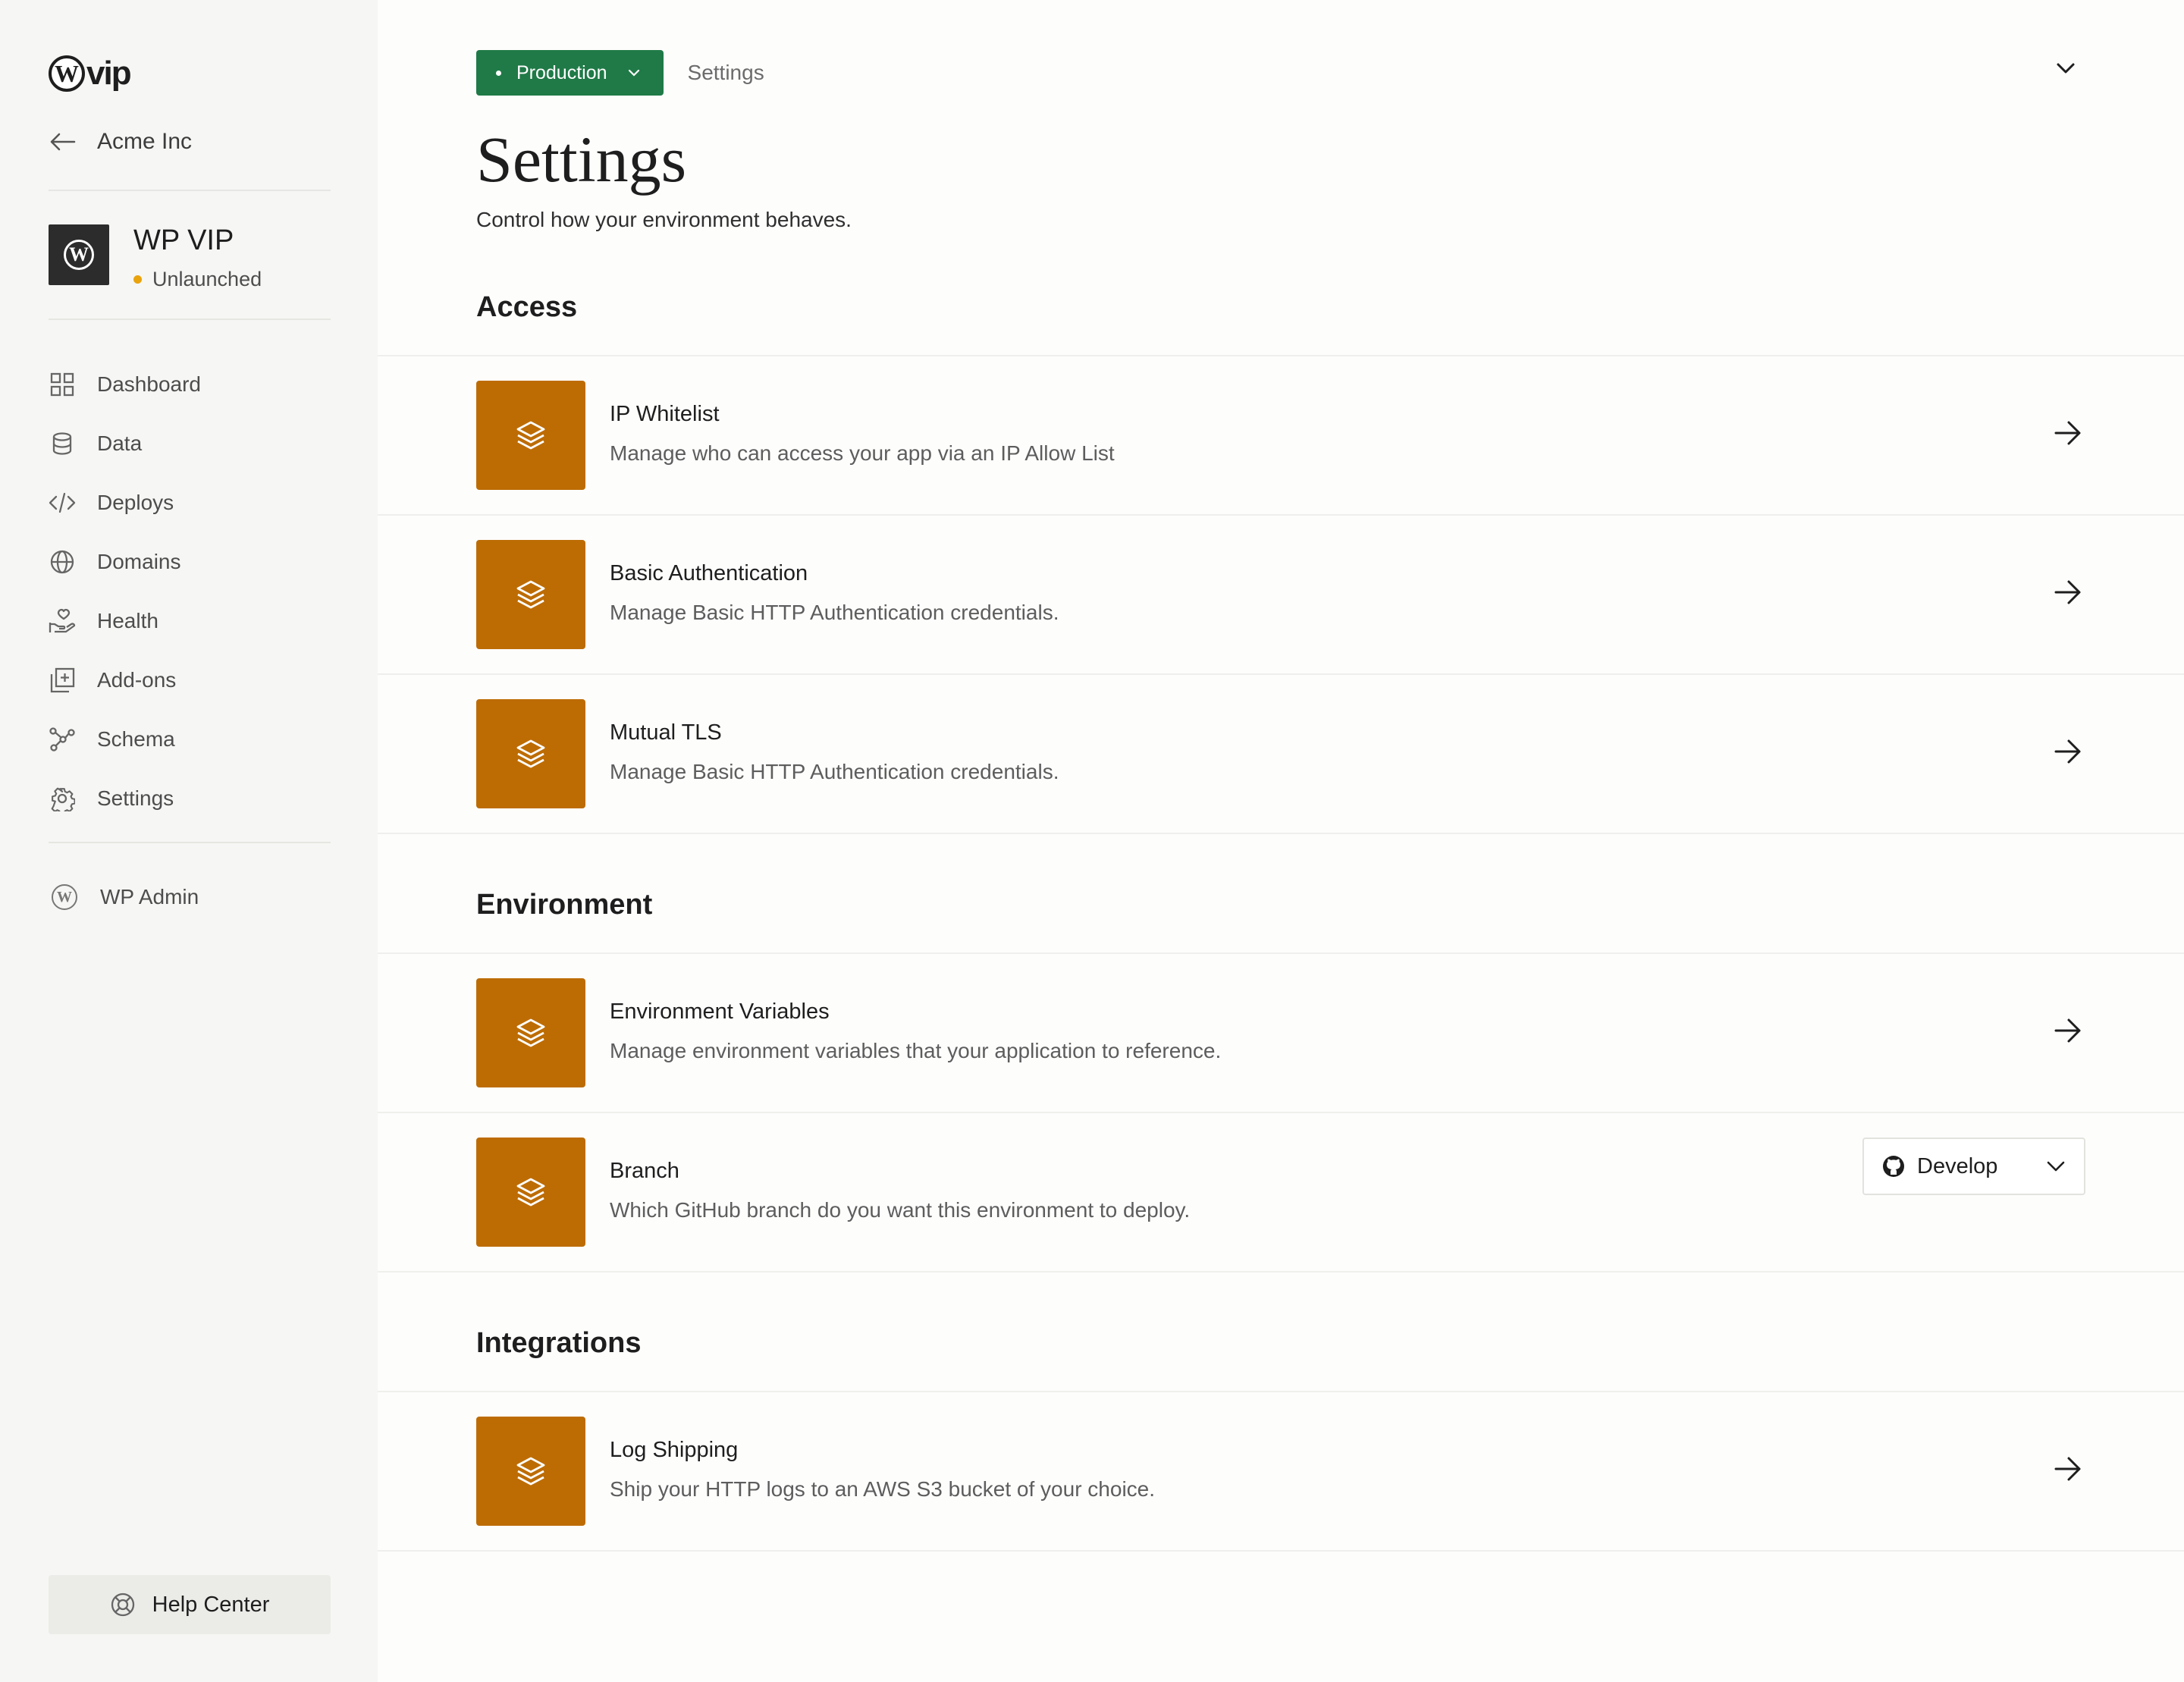 This screenshot has width=2184, height=1682. What do you see at coordinates (62, 798) in the screenshot?
I see `gear-icon` at bounding box center [62, 798].